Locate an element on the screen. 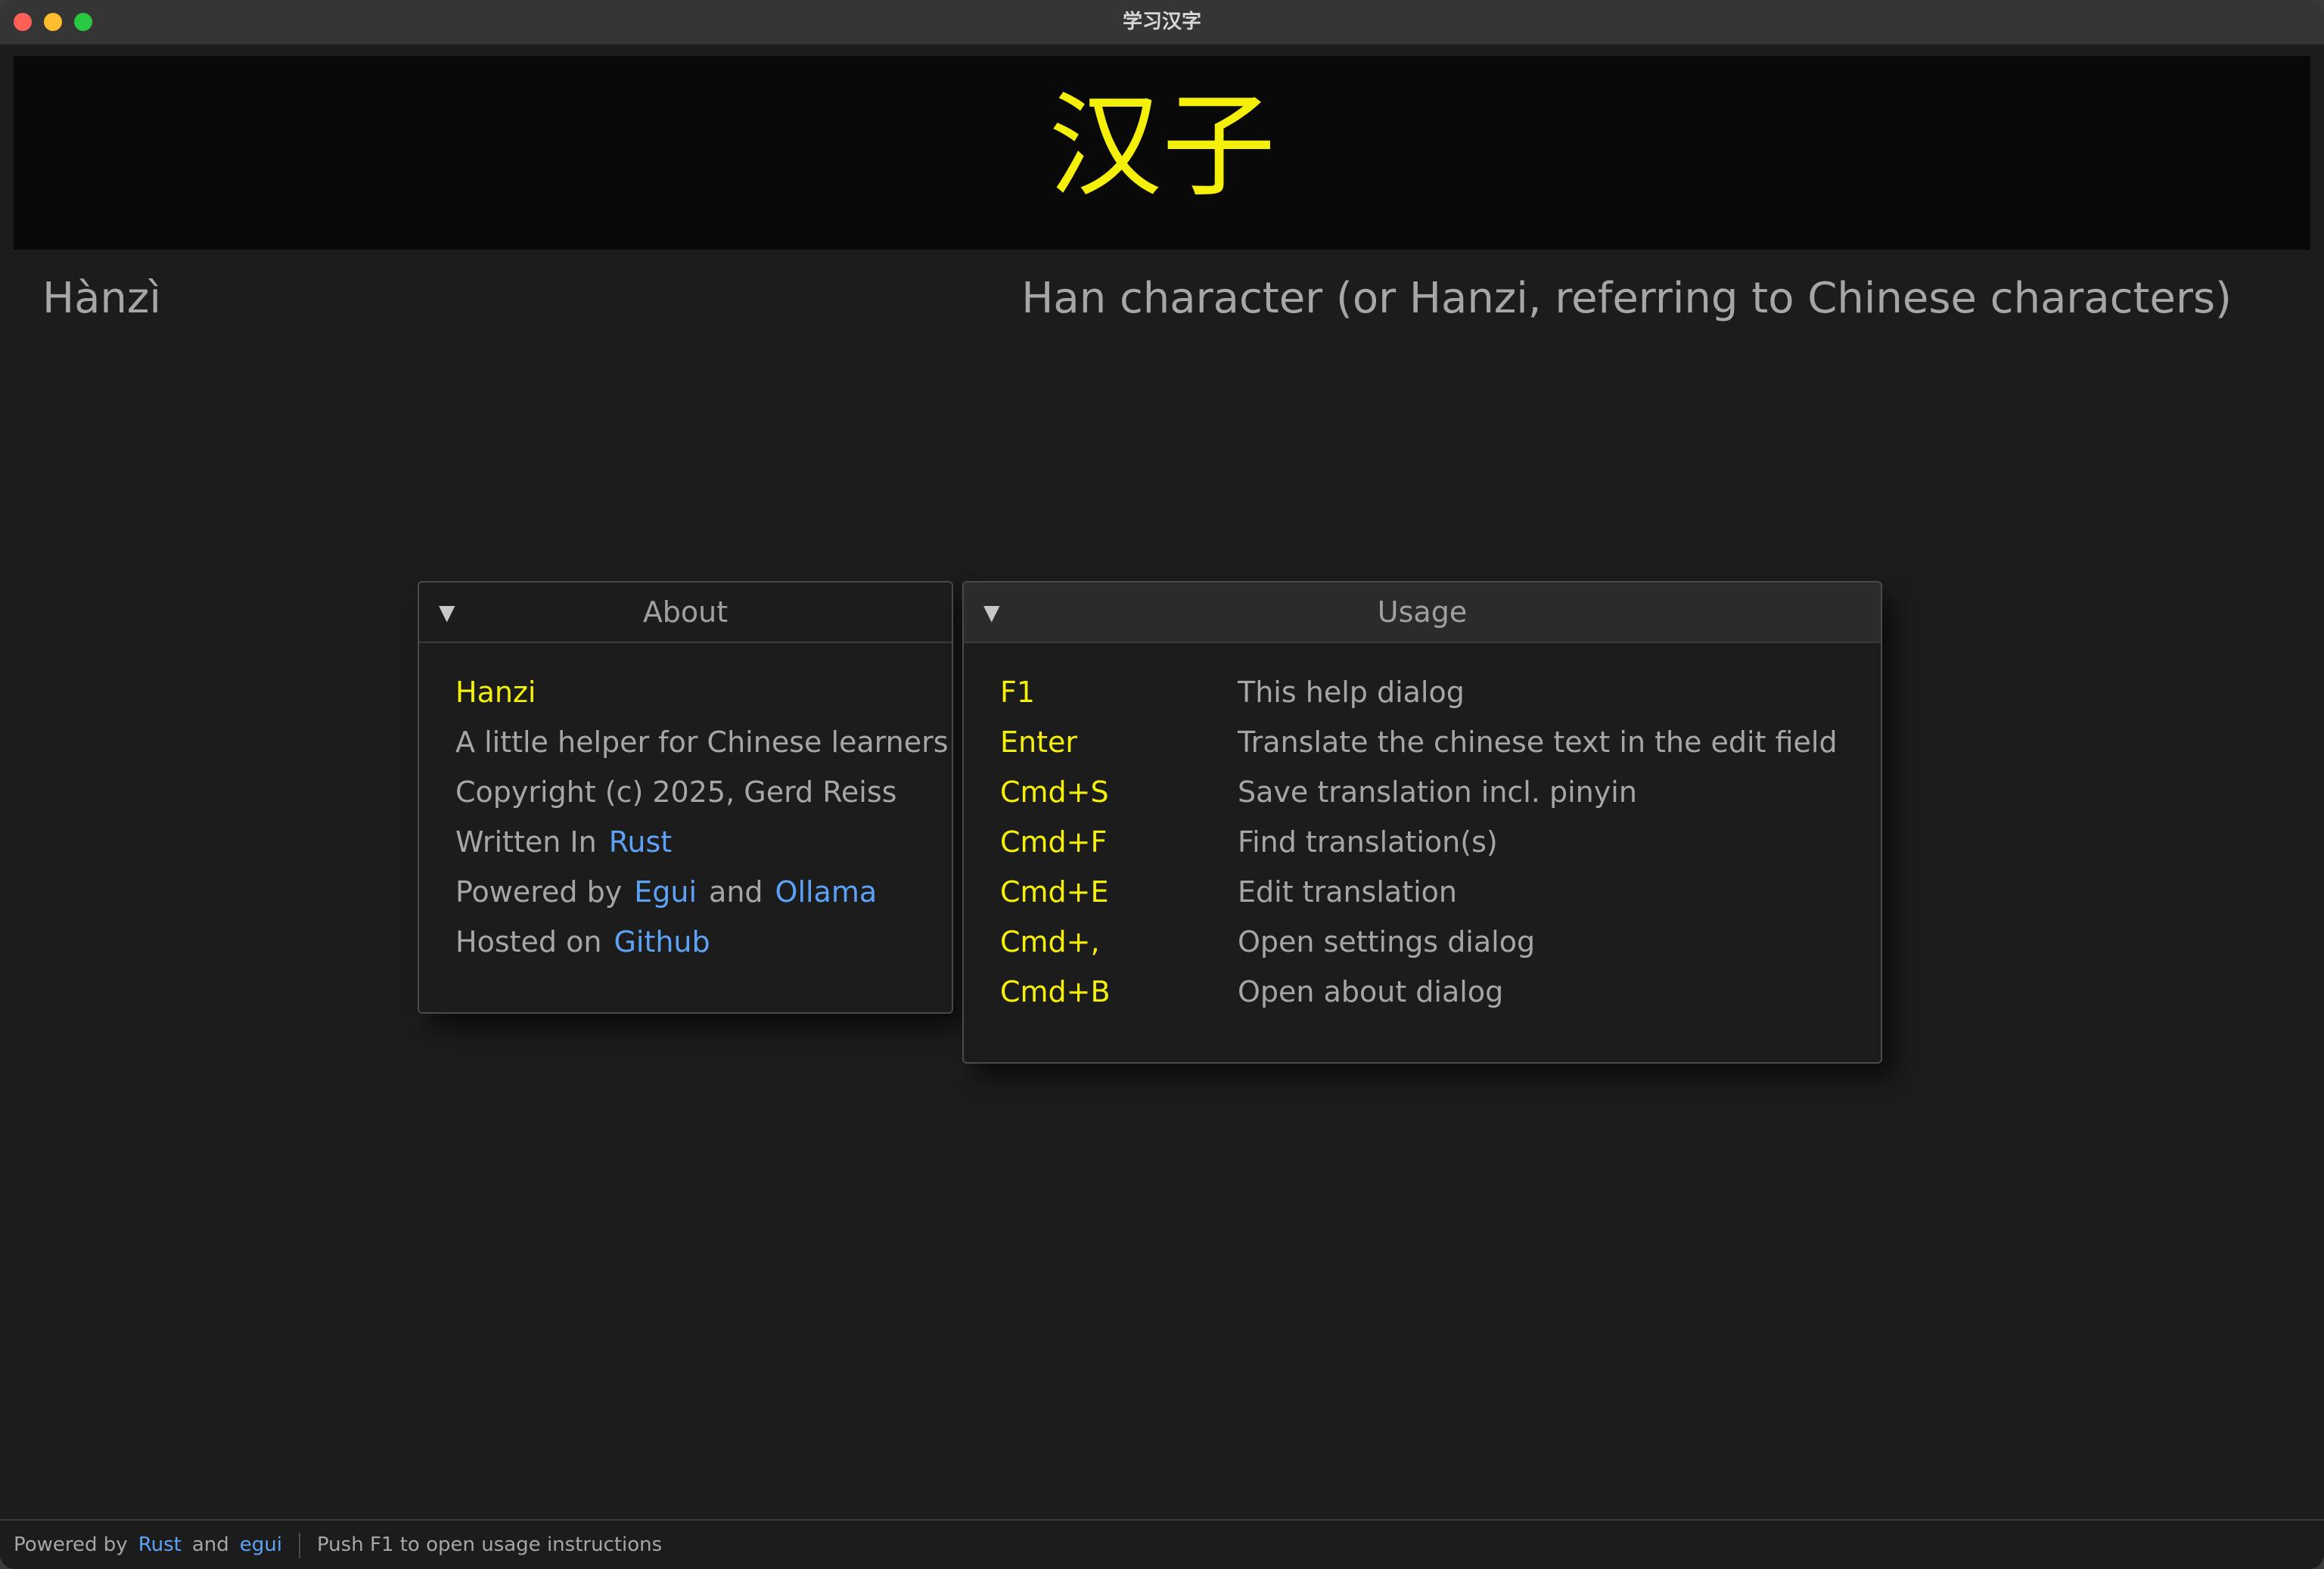 This screenshot has width=2324, height=1569. character-display: 汉子 is located at coordinates (1162, 153).